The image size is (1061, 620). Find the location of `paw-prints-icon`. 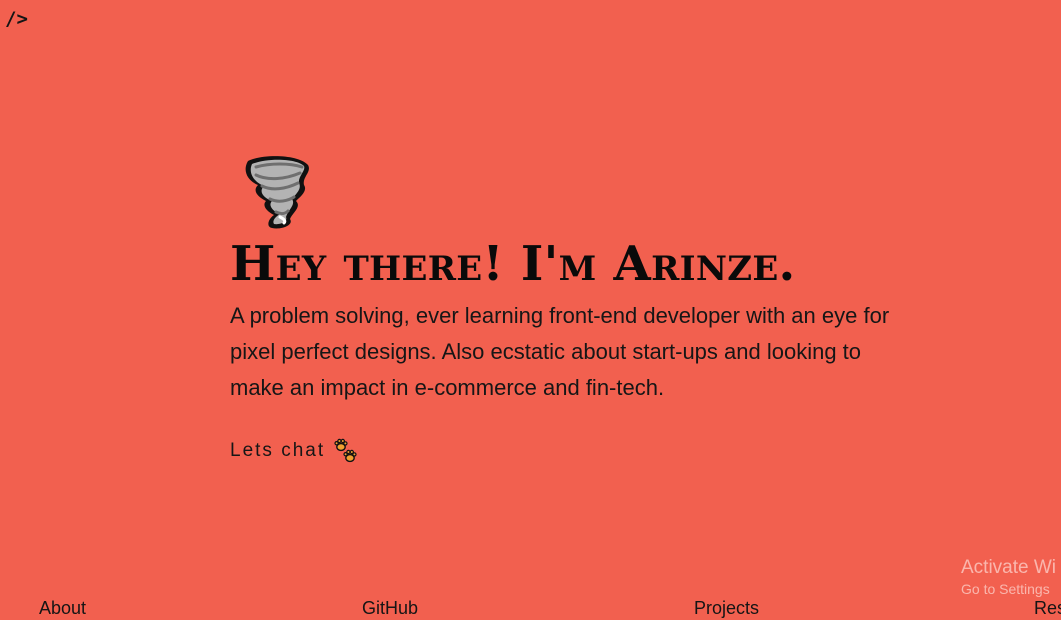

paw-prints-icon is located at coordinates (345, 450).